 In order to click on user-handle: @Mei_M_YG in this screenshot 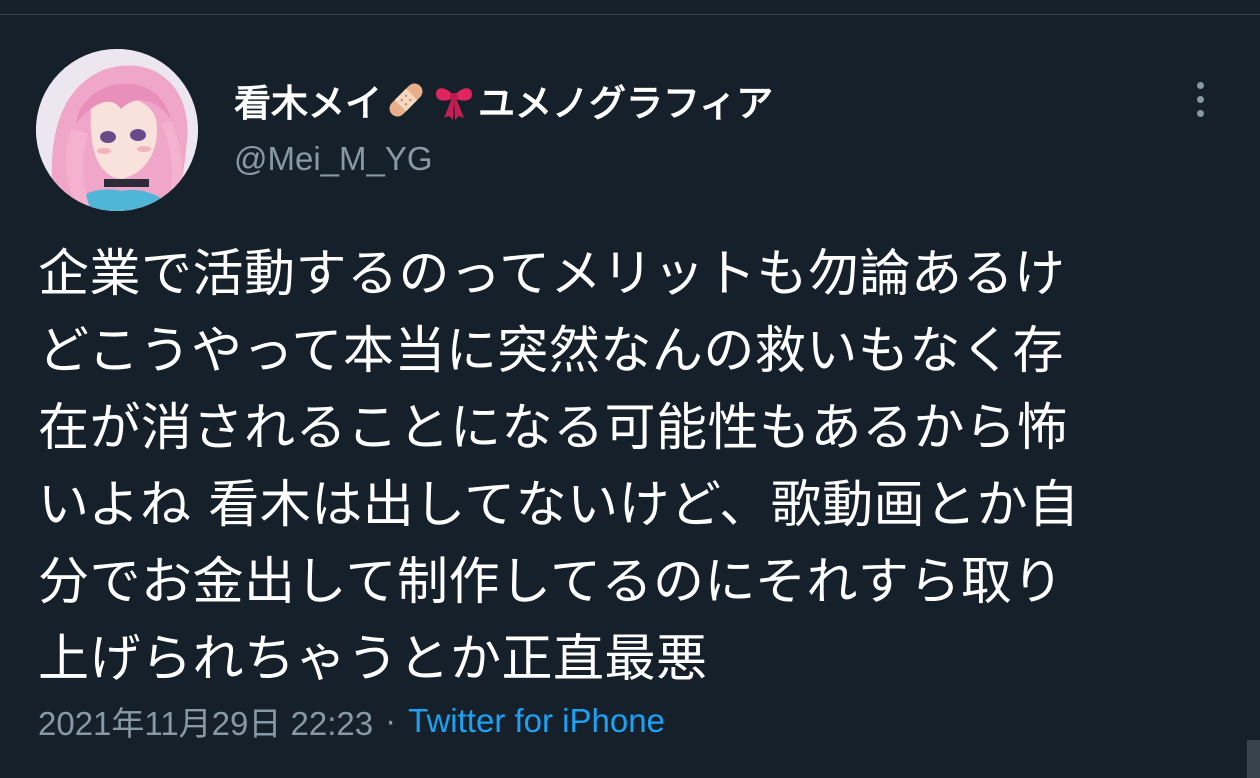, I will do `click(333, 159)`.